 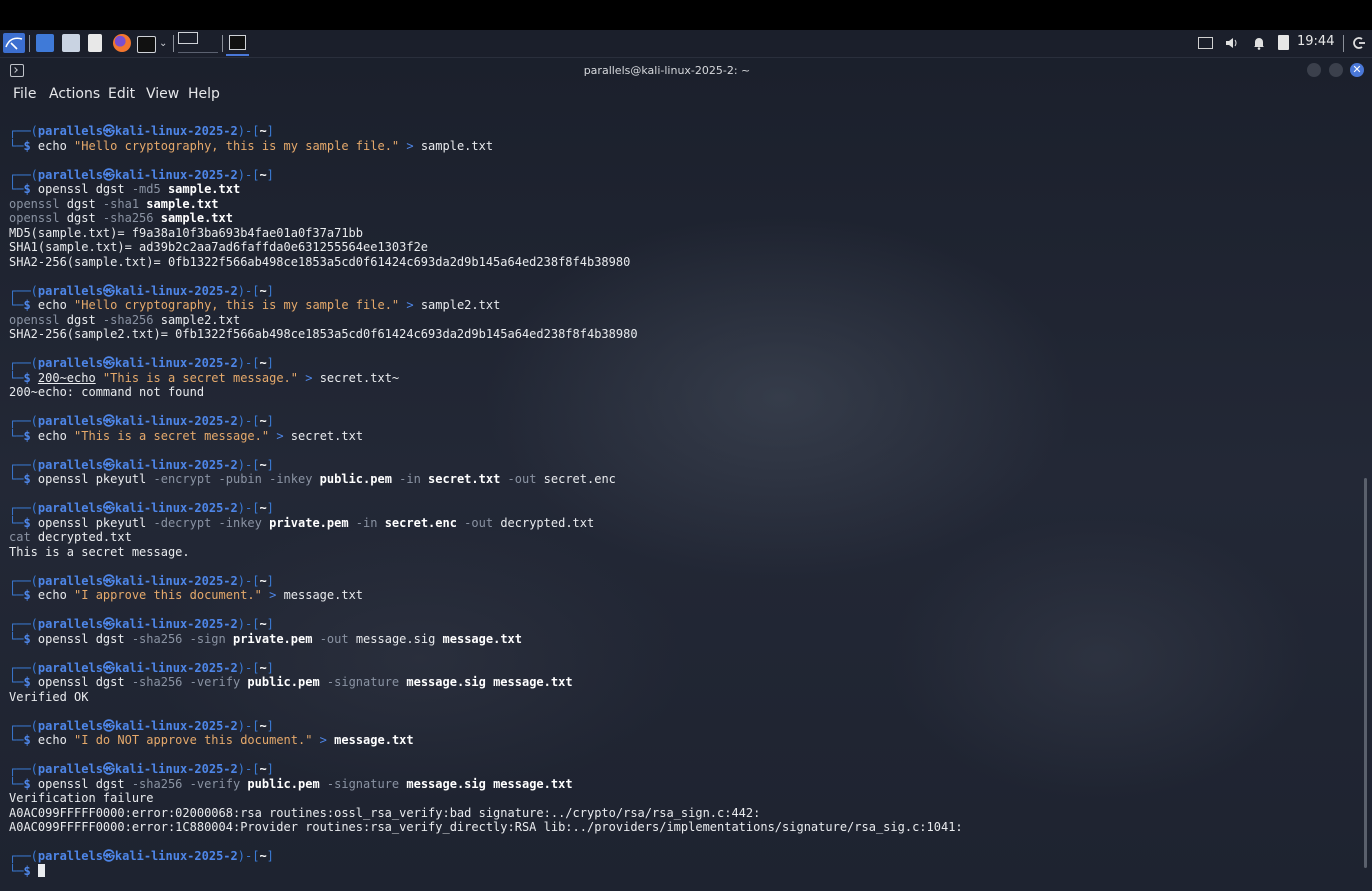 What do you see at coordinates (679, 798) in the screenshot?
I see `output-line: Verification failure` at bounding box center [679, 798].